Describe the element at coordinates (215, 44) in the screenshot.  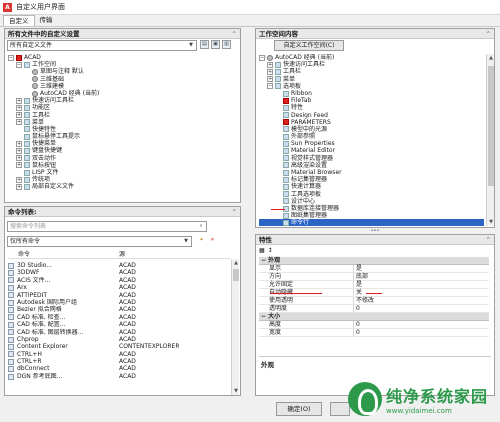
I see `save-icon: ▣` at that location.